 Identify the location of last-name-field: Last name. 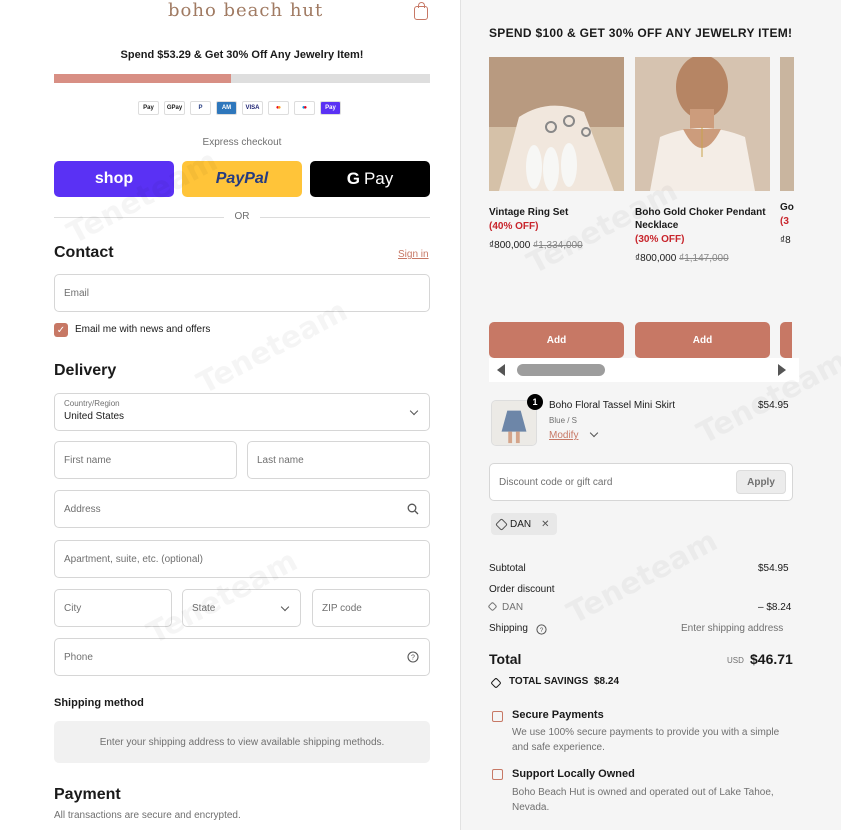
(338, 460).